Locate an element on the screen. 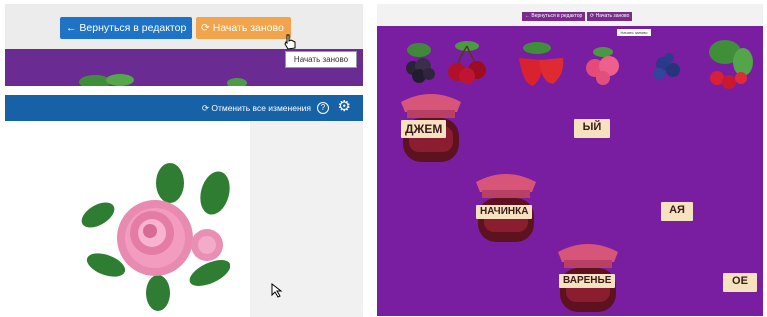 This screenshot has height=317, width=767. game-restart-tooltip: Начать заново is located at coordinates (634, 32).